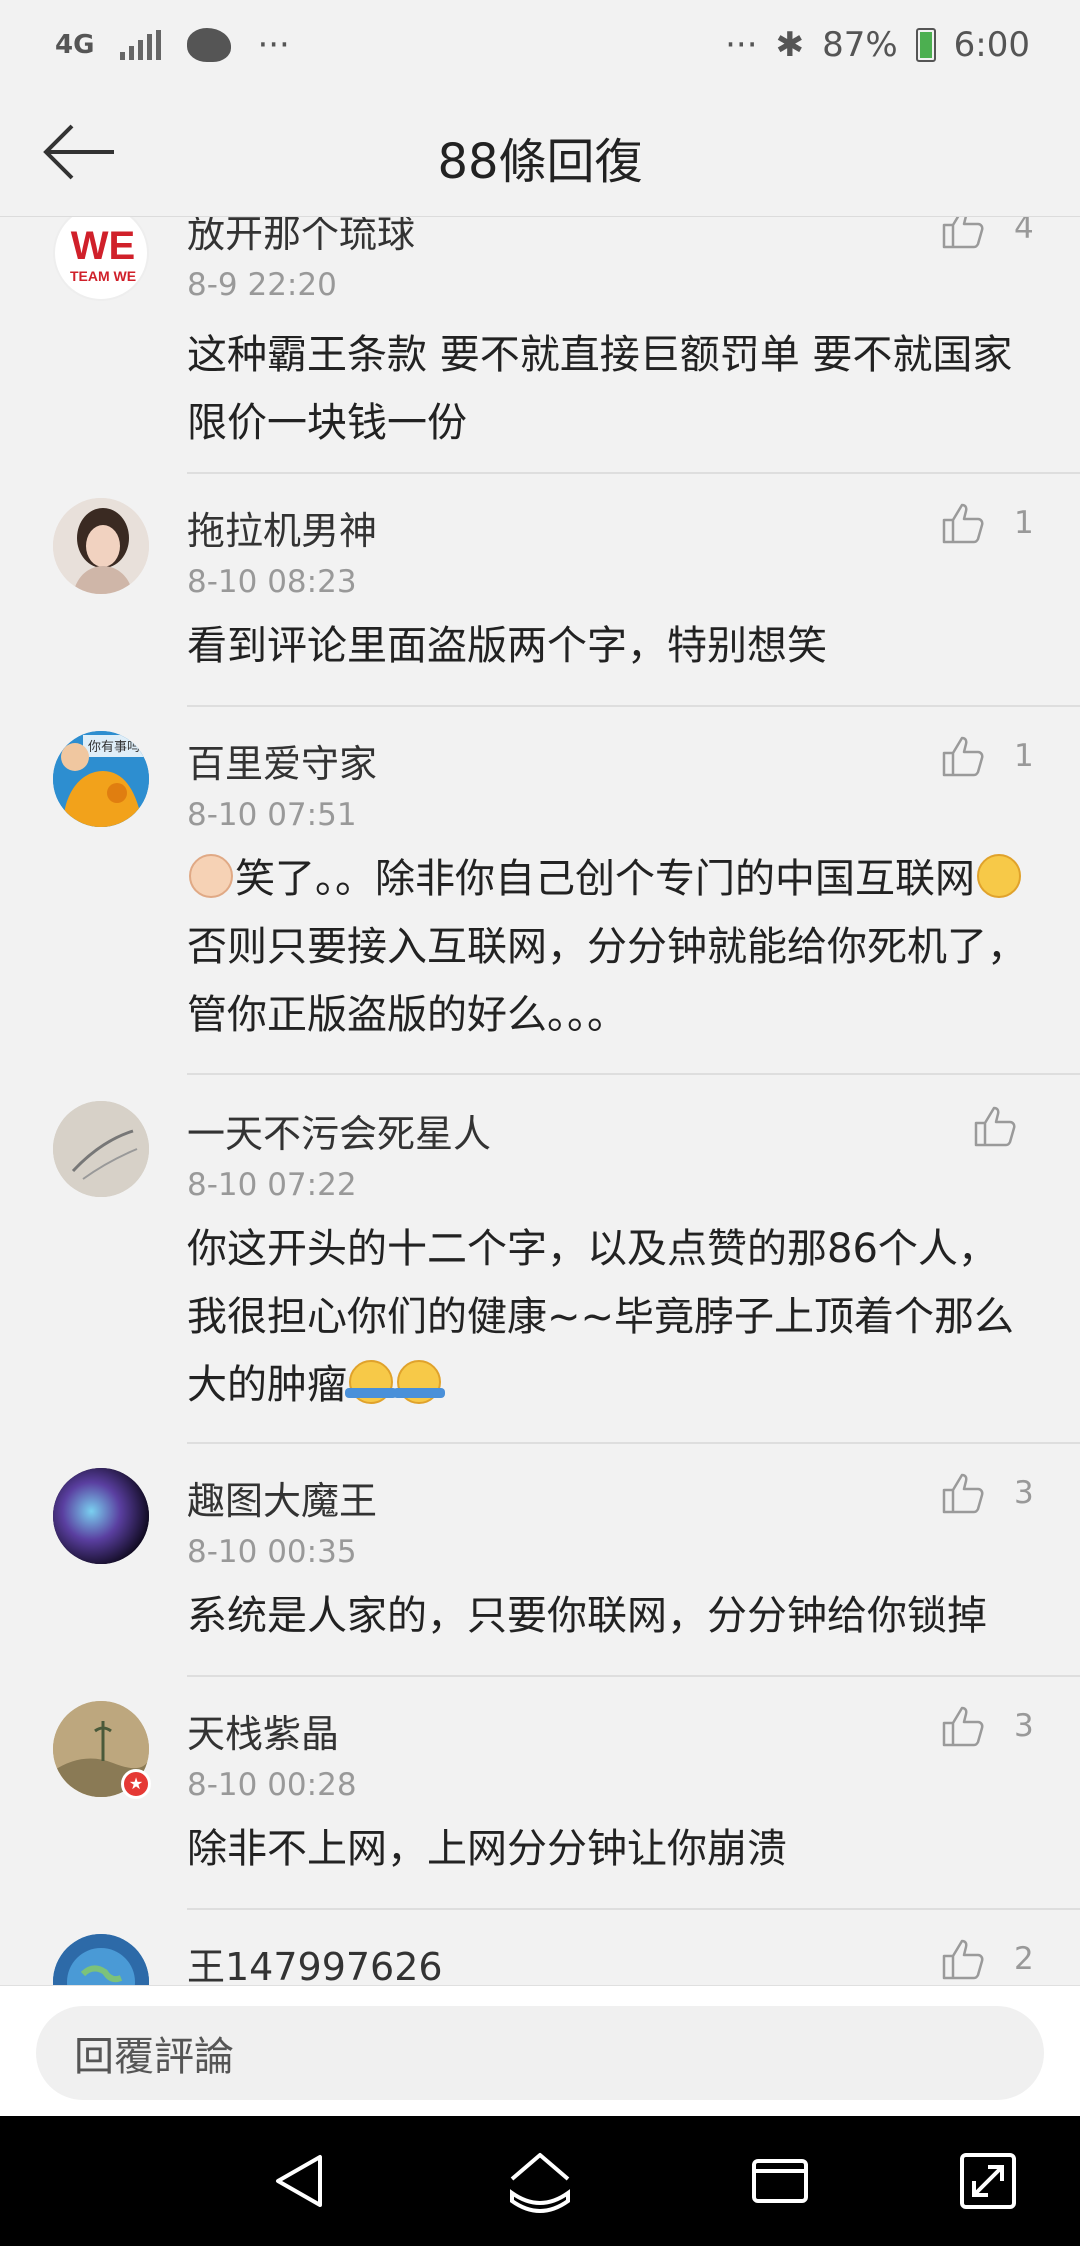 The width and height of the screenshot is (1080, 2246). What do you see at coordinates (540, 1793) in the screenshot?
I see `comment-item: ★ 天栈紫晶 8-10 00:28 3 除非不上网，上网分分钟让你崩溃` at bounding box center [540, 1793].